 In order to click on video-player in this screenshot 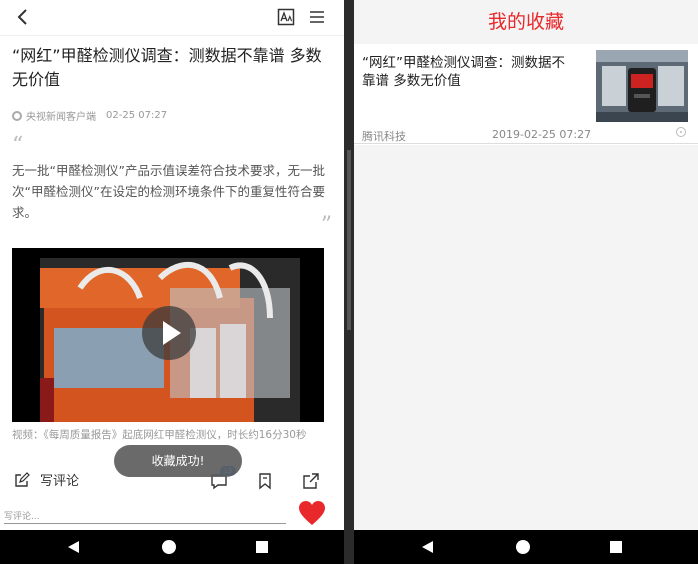, I will do `click(168, 335)`.